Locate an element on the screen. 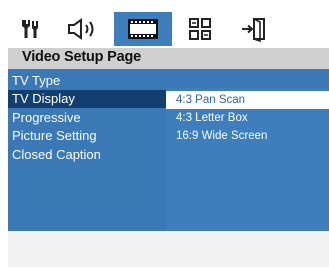  status-bar is located at coordinates (168, 249).